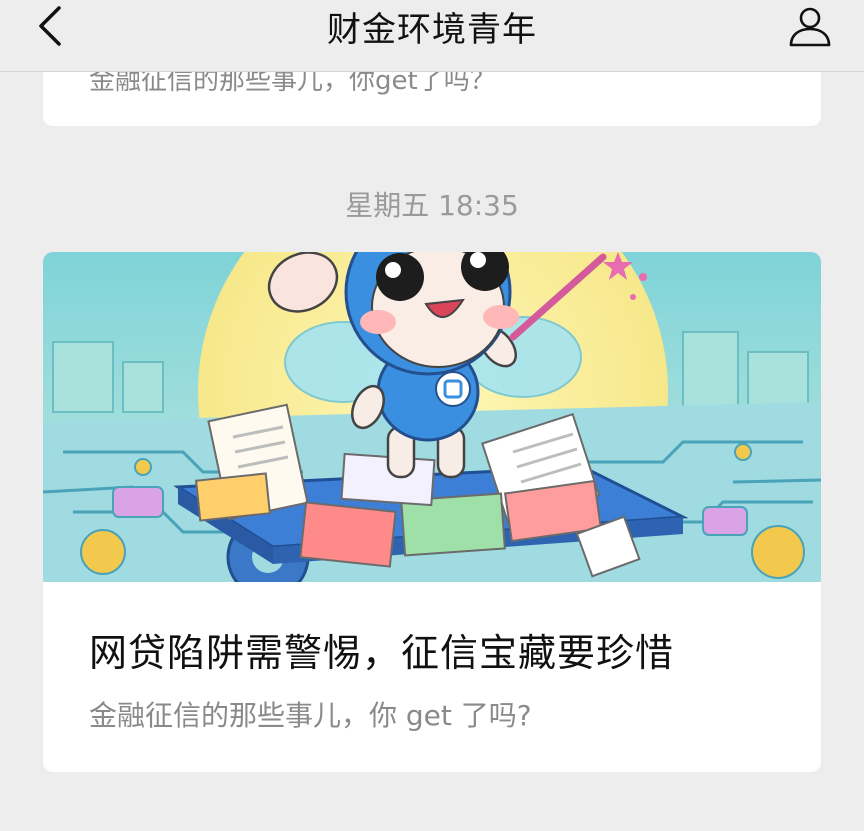 This screenshot has width=864, height=831. I want to click on page-title: 财金环境青年, so click(432, 29).